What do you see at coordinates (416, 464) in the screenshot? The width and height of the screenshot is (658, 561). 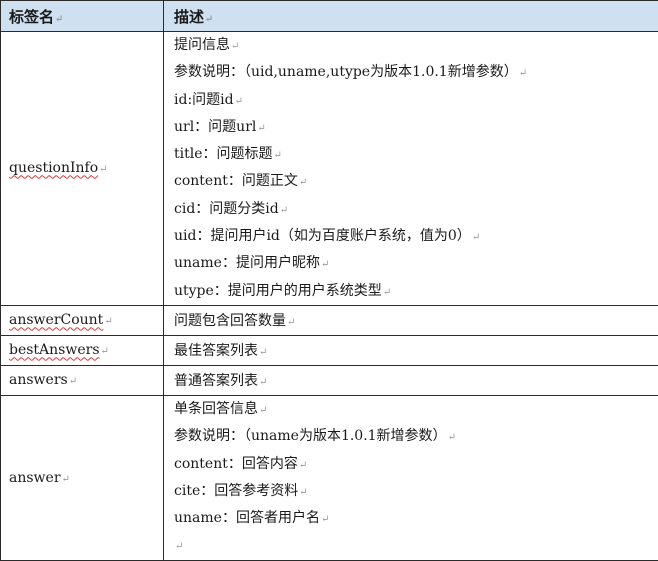 I see `description-line: content：回答内容↵` at bounding box center [416, 464].